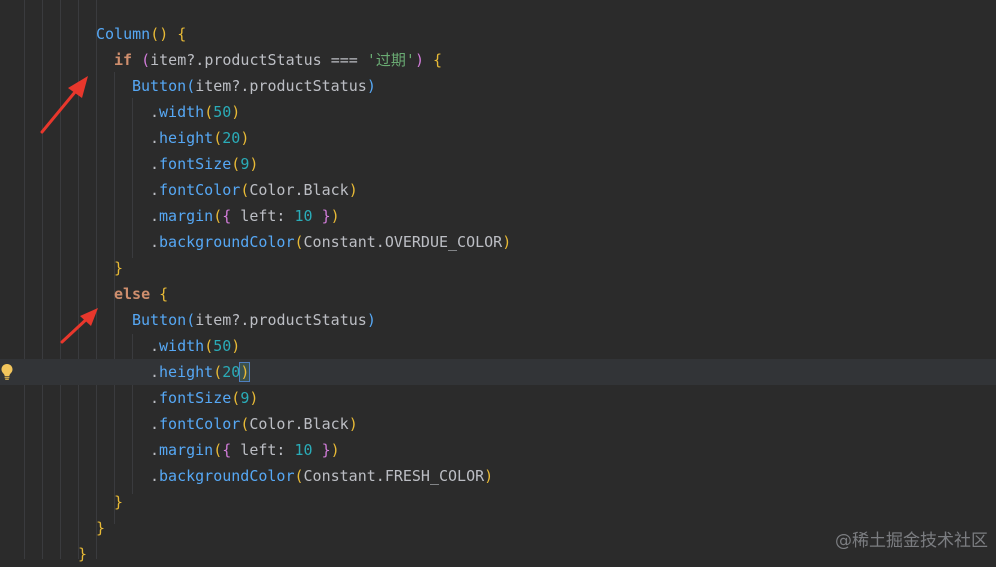 The width and height of the screenshot is (996, 567). I want to click on code-line: .backgroundColor(Constant.FRESH_COLOR), so click(498, 476).